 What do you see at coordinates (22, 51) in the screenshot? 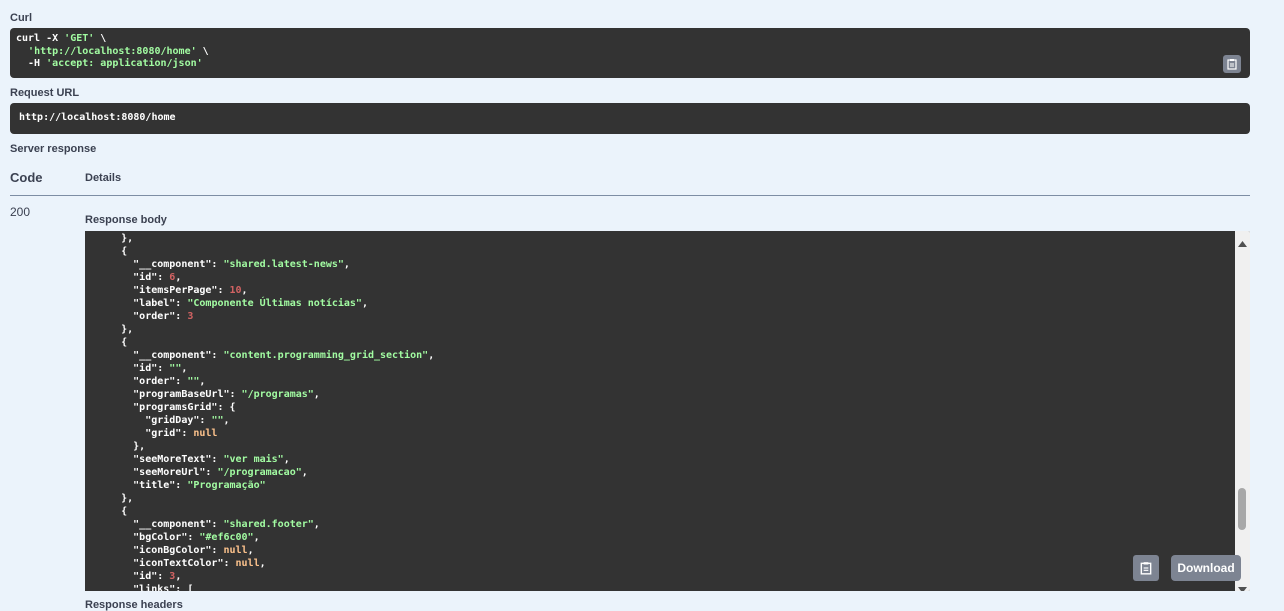
I see `curl-token` at bounding box center [22, 51].